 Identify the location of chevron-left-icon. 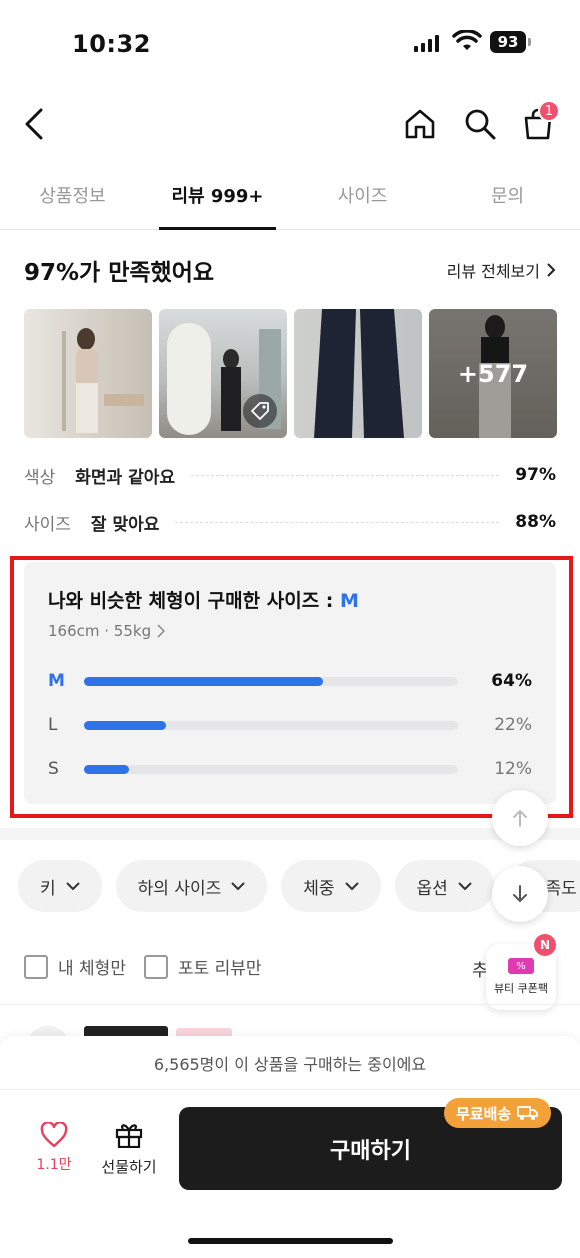
(34, 124).